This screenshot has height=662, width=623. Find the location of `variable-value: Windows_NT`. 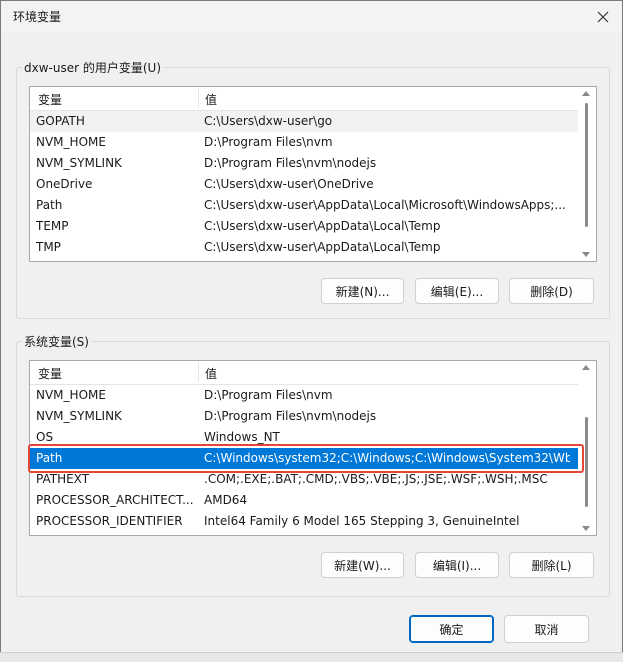

variable-value: Windows_NT is located at coordinates (242, 437).